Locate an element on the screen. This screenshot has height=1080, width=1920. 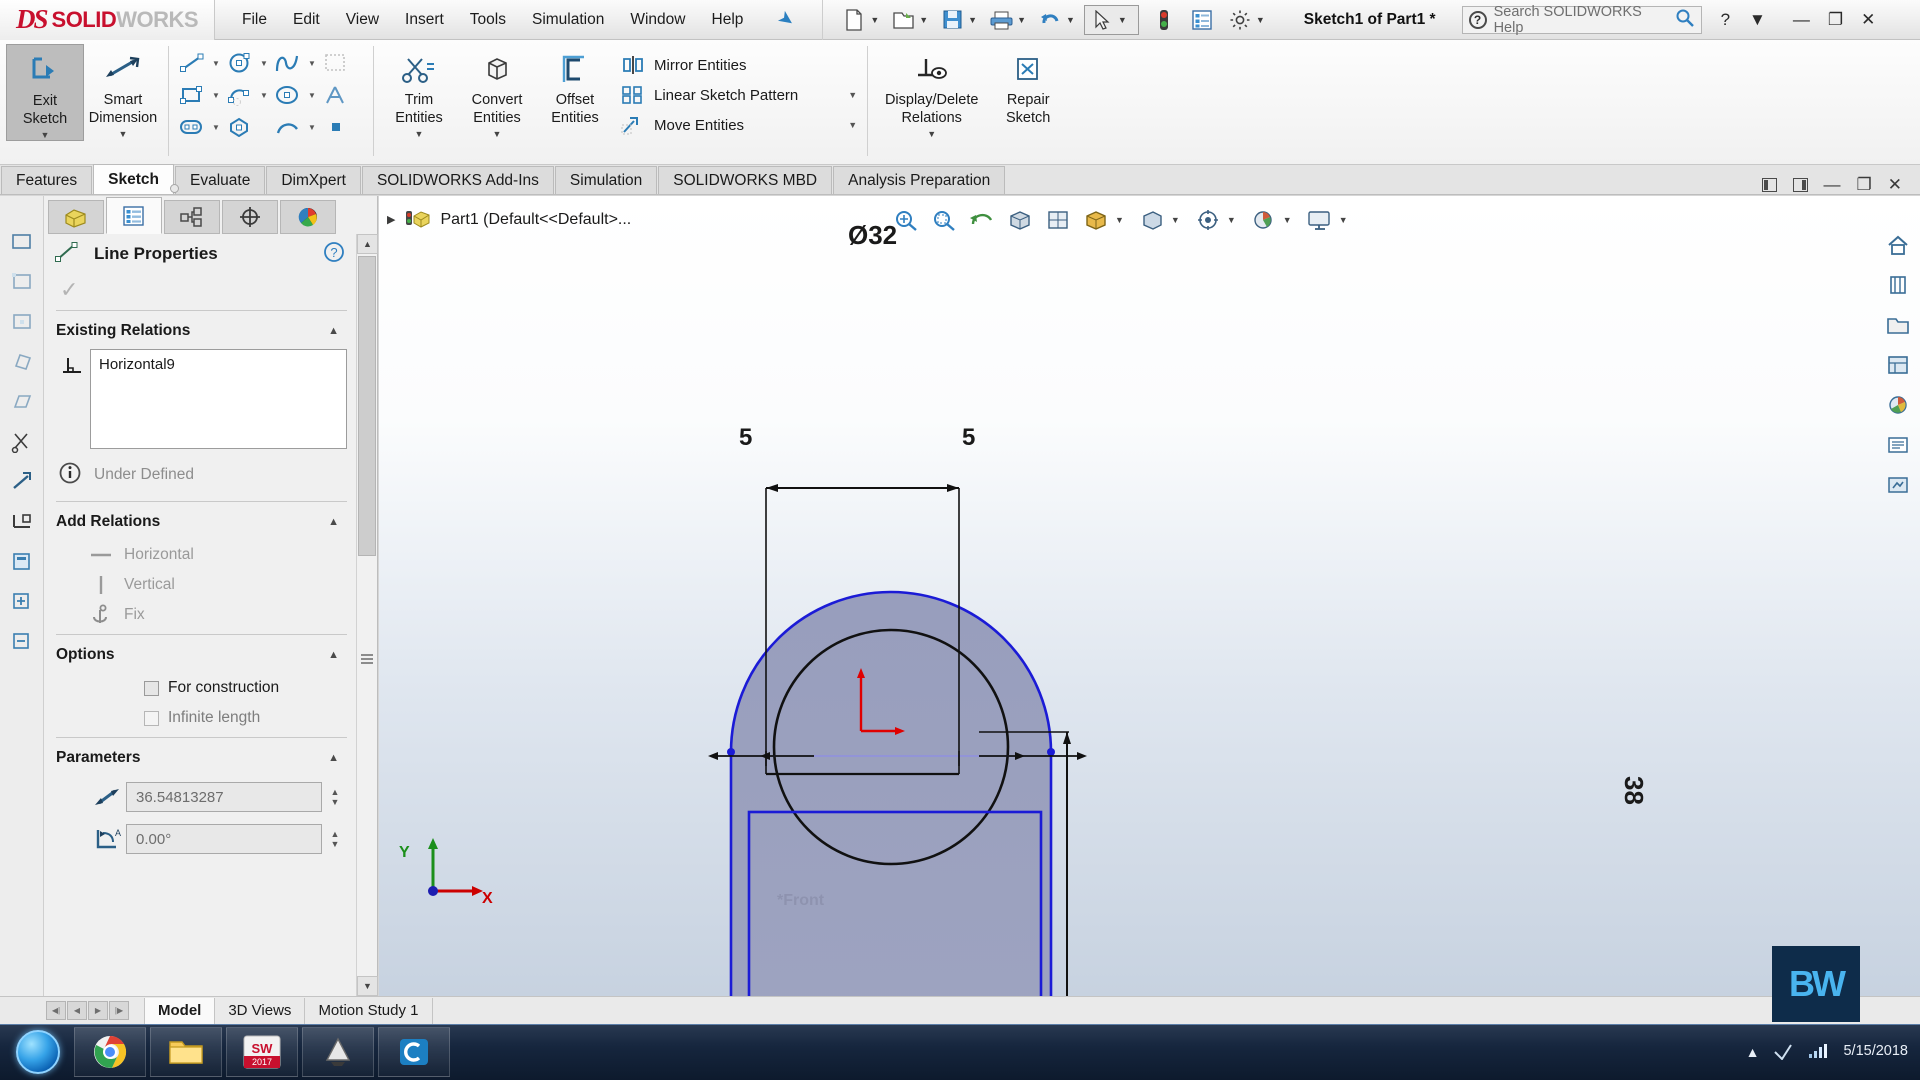
existing-relations-chevron-icon: ▲ is located at coordinates (333, 331).